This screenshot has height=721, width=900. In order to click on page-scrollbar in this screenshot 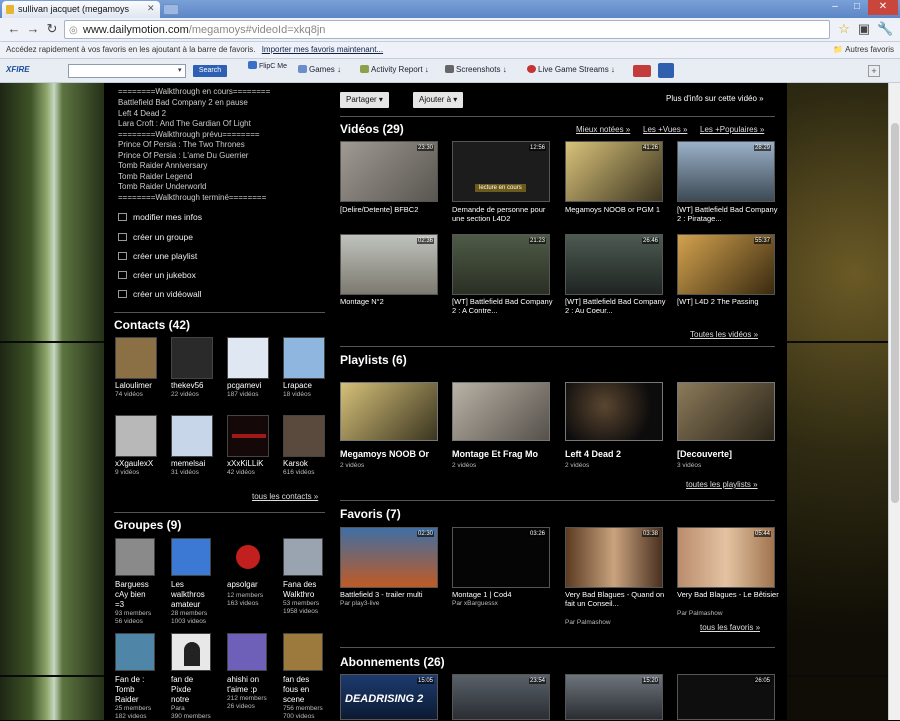, I will do `click(894, 401)`.